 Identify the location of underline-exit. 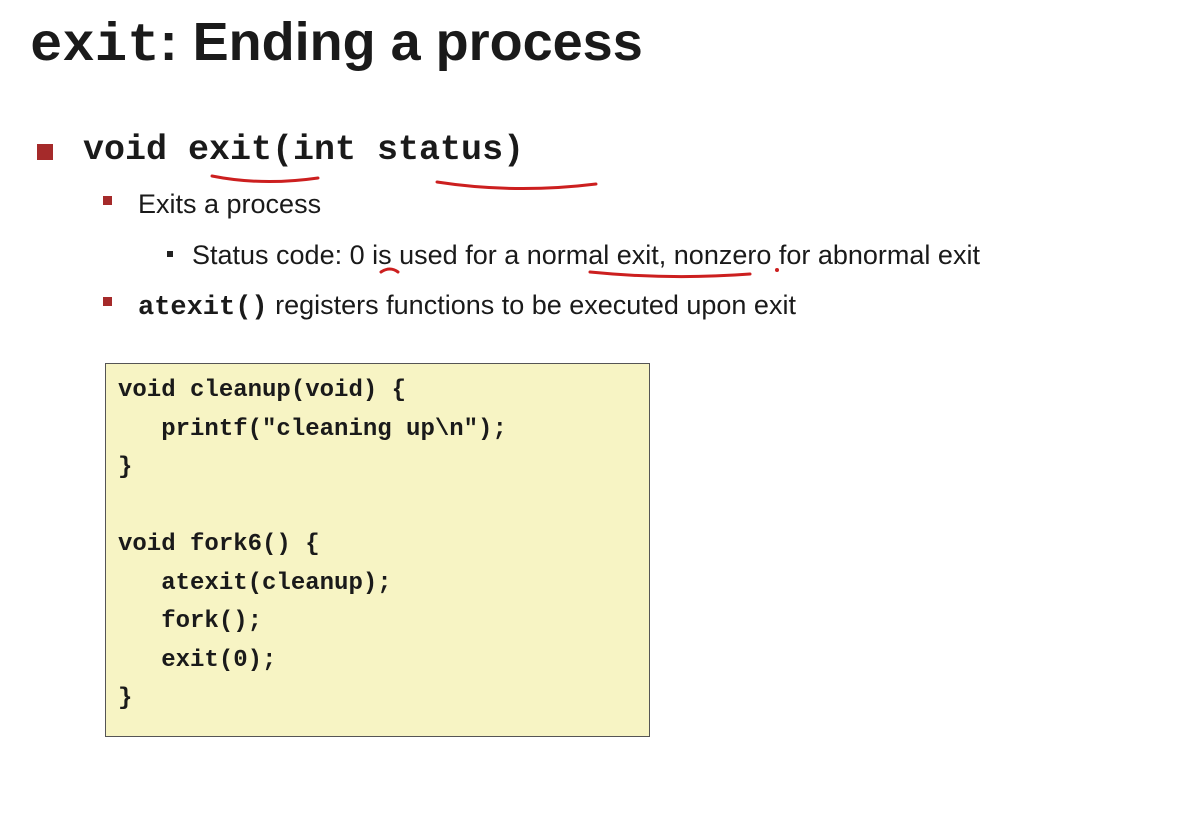
(265, 179).